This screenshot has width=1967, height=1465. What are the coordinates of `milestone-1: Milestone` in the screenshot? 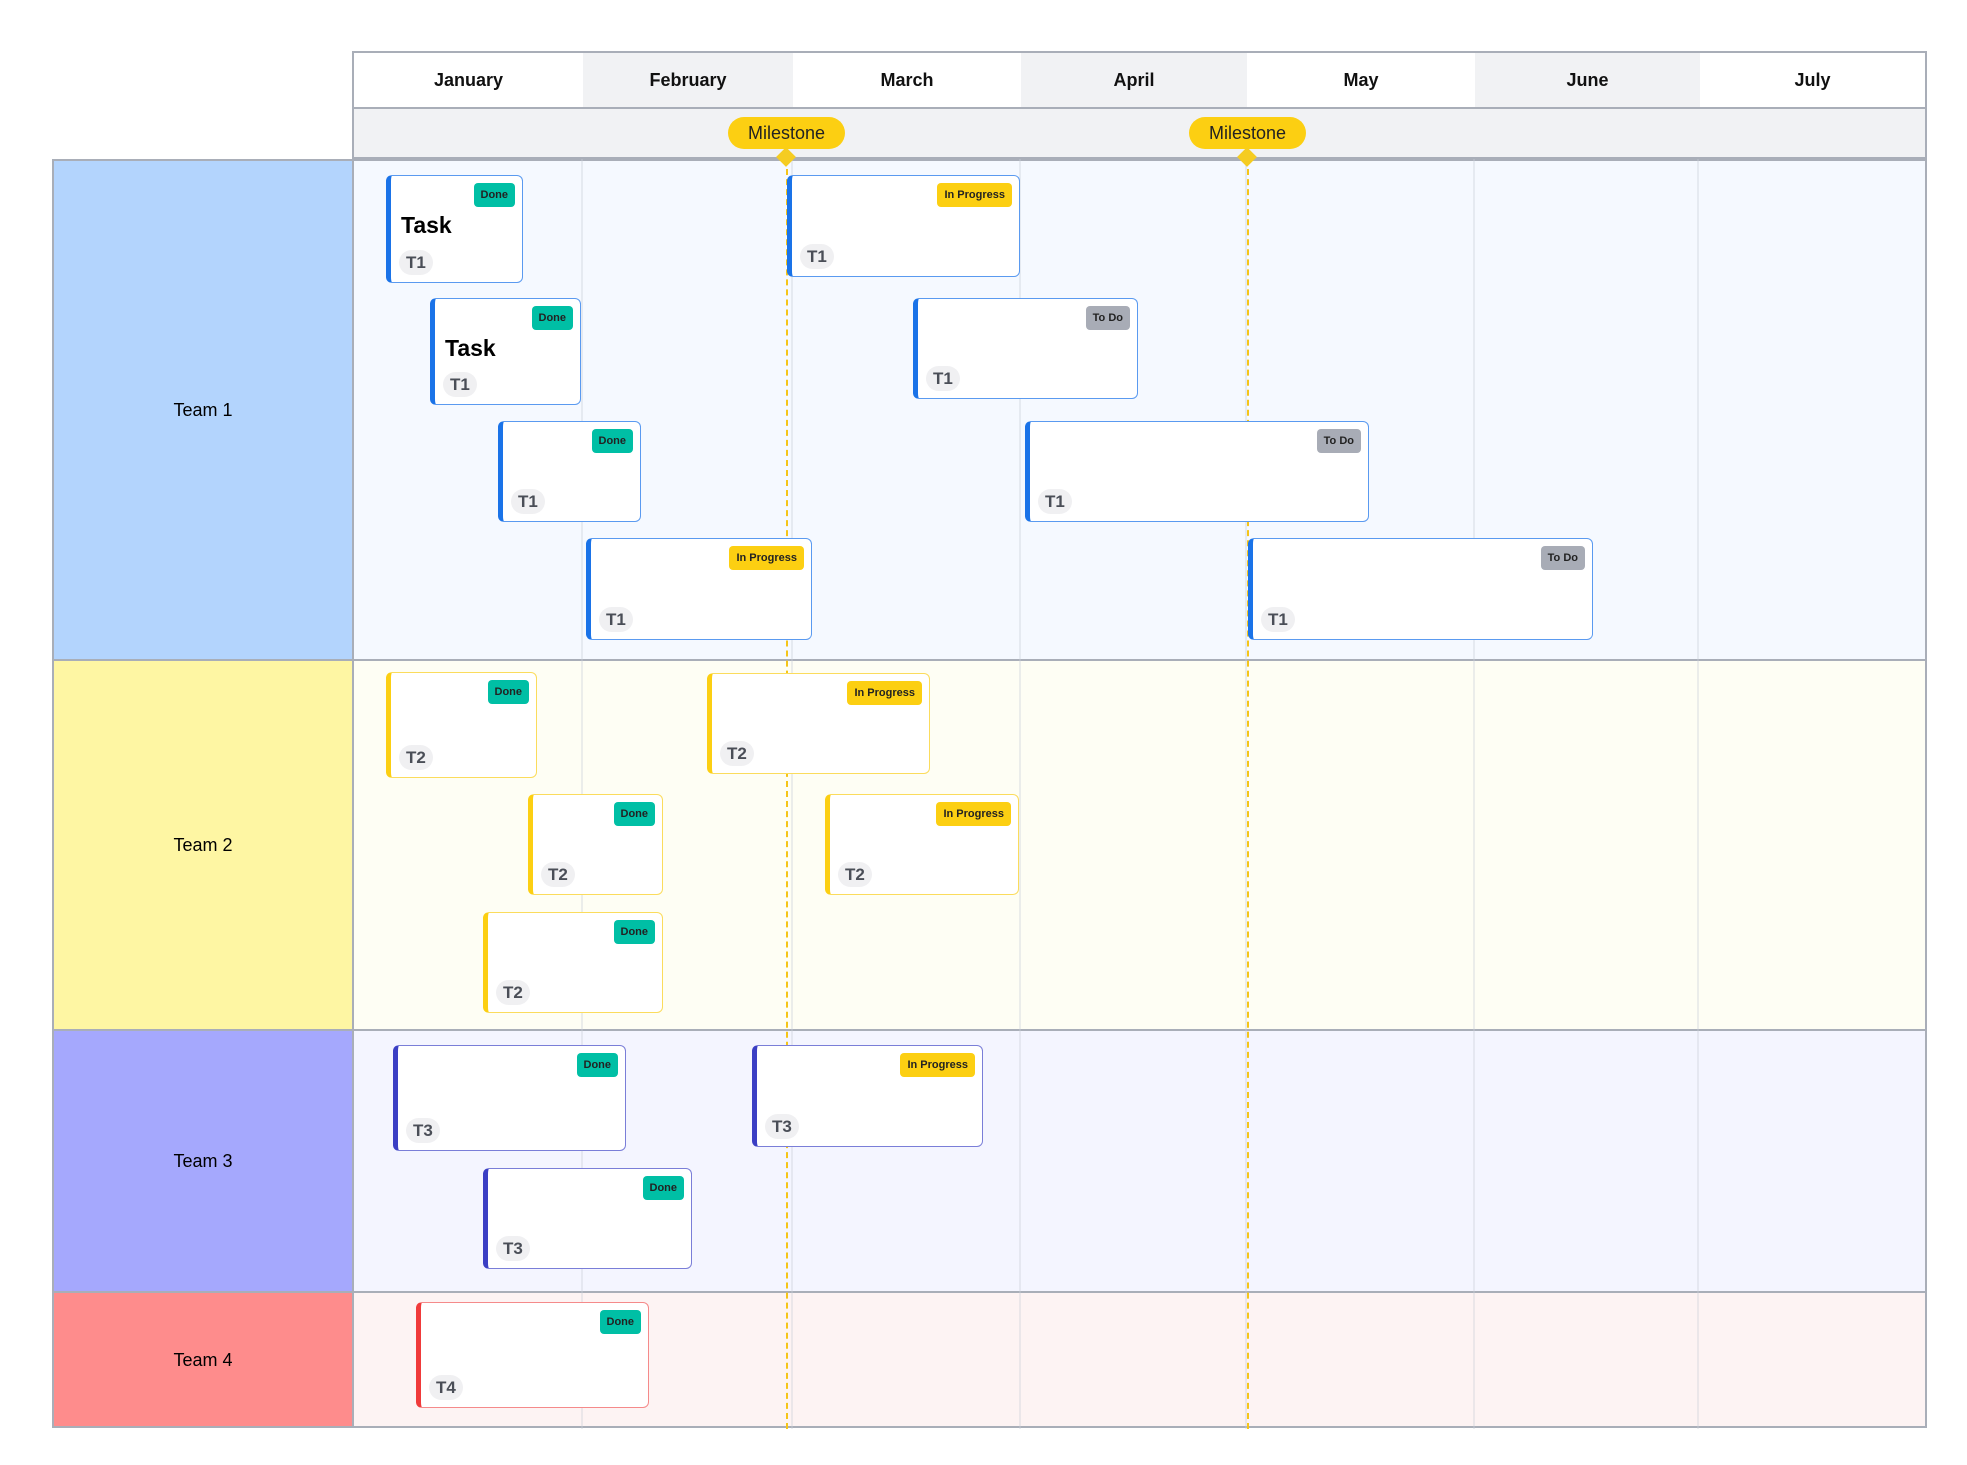 It's located at (786, 133).